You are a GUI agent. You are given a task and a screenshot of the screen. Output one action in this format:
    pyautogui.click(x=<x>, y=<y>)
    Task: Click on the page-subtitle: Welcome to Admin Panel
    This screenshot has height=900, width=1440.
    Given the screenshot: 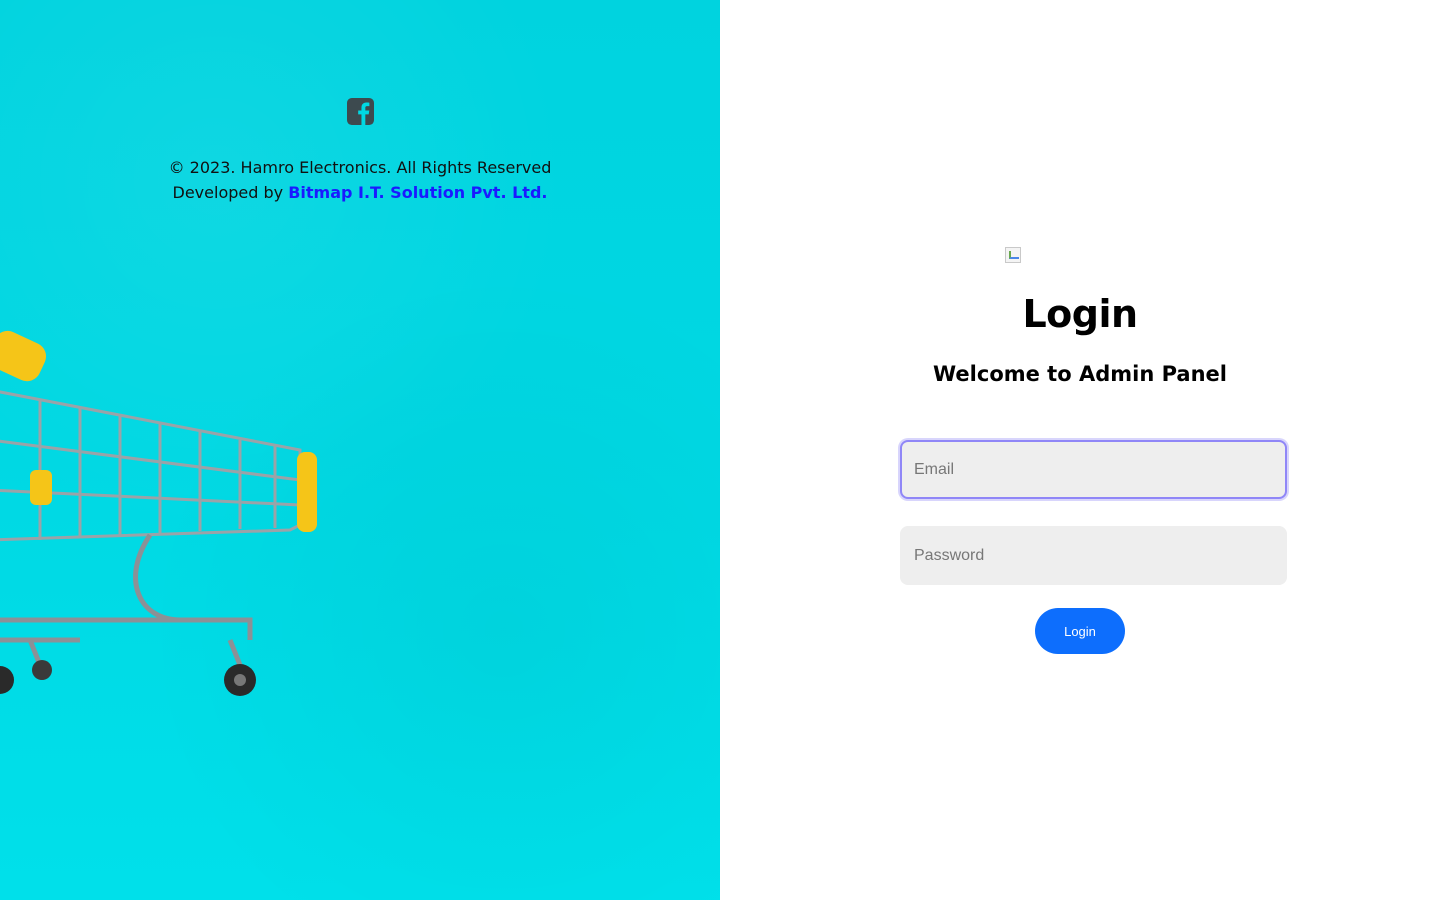 What is the action you would take?
    pyautogui.click(x=1080, y=374)
    